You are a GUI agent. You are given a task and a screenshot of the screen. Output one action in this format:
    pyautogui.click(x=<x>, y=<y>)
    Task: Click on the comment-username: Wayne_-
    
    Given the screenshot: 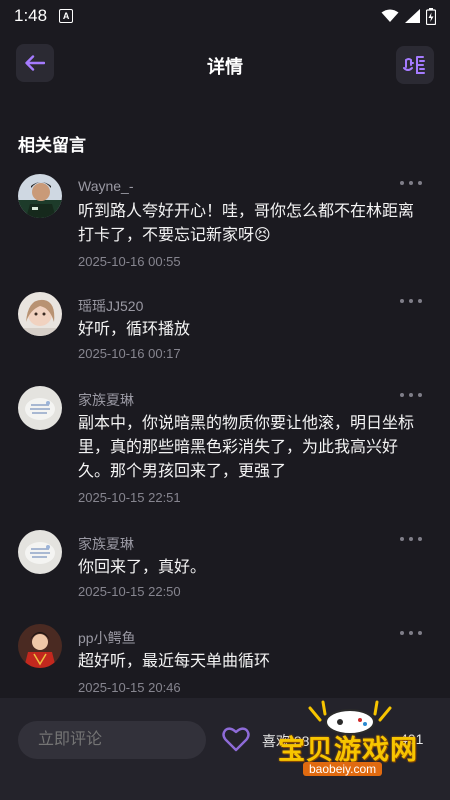 What is the action you would take?
    pyautogui.click(x=106, y=186)
    